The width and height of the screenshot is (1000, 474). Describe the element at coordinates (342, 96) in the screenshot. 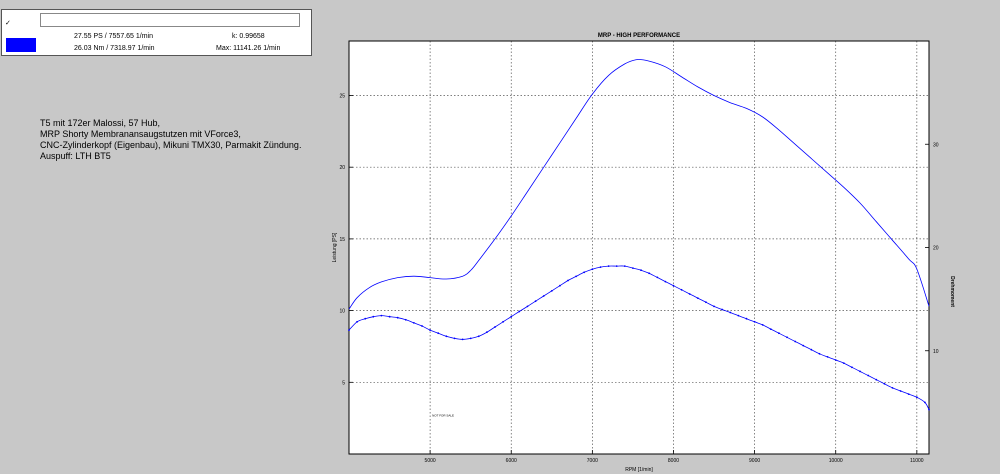

I see `y-tick-label: 25` at that location.